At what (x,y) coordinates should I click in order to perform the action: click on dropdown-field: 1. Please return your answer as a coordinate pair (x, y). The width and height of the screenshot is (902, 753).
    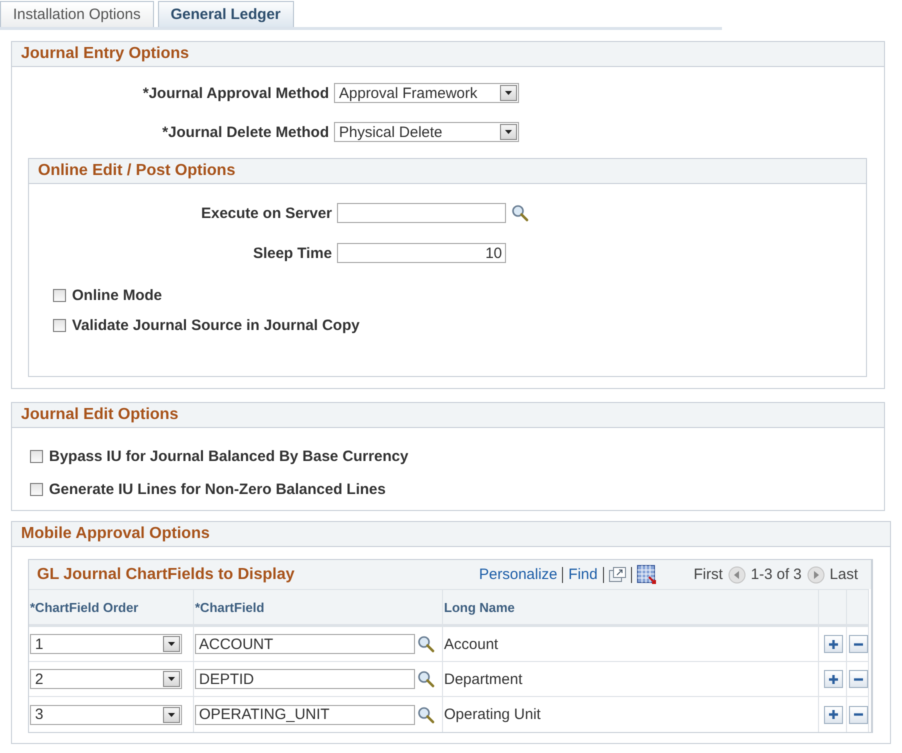
    Looking at the image, I should click on (106, 644).